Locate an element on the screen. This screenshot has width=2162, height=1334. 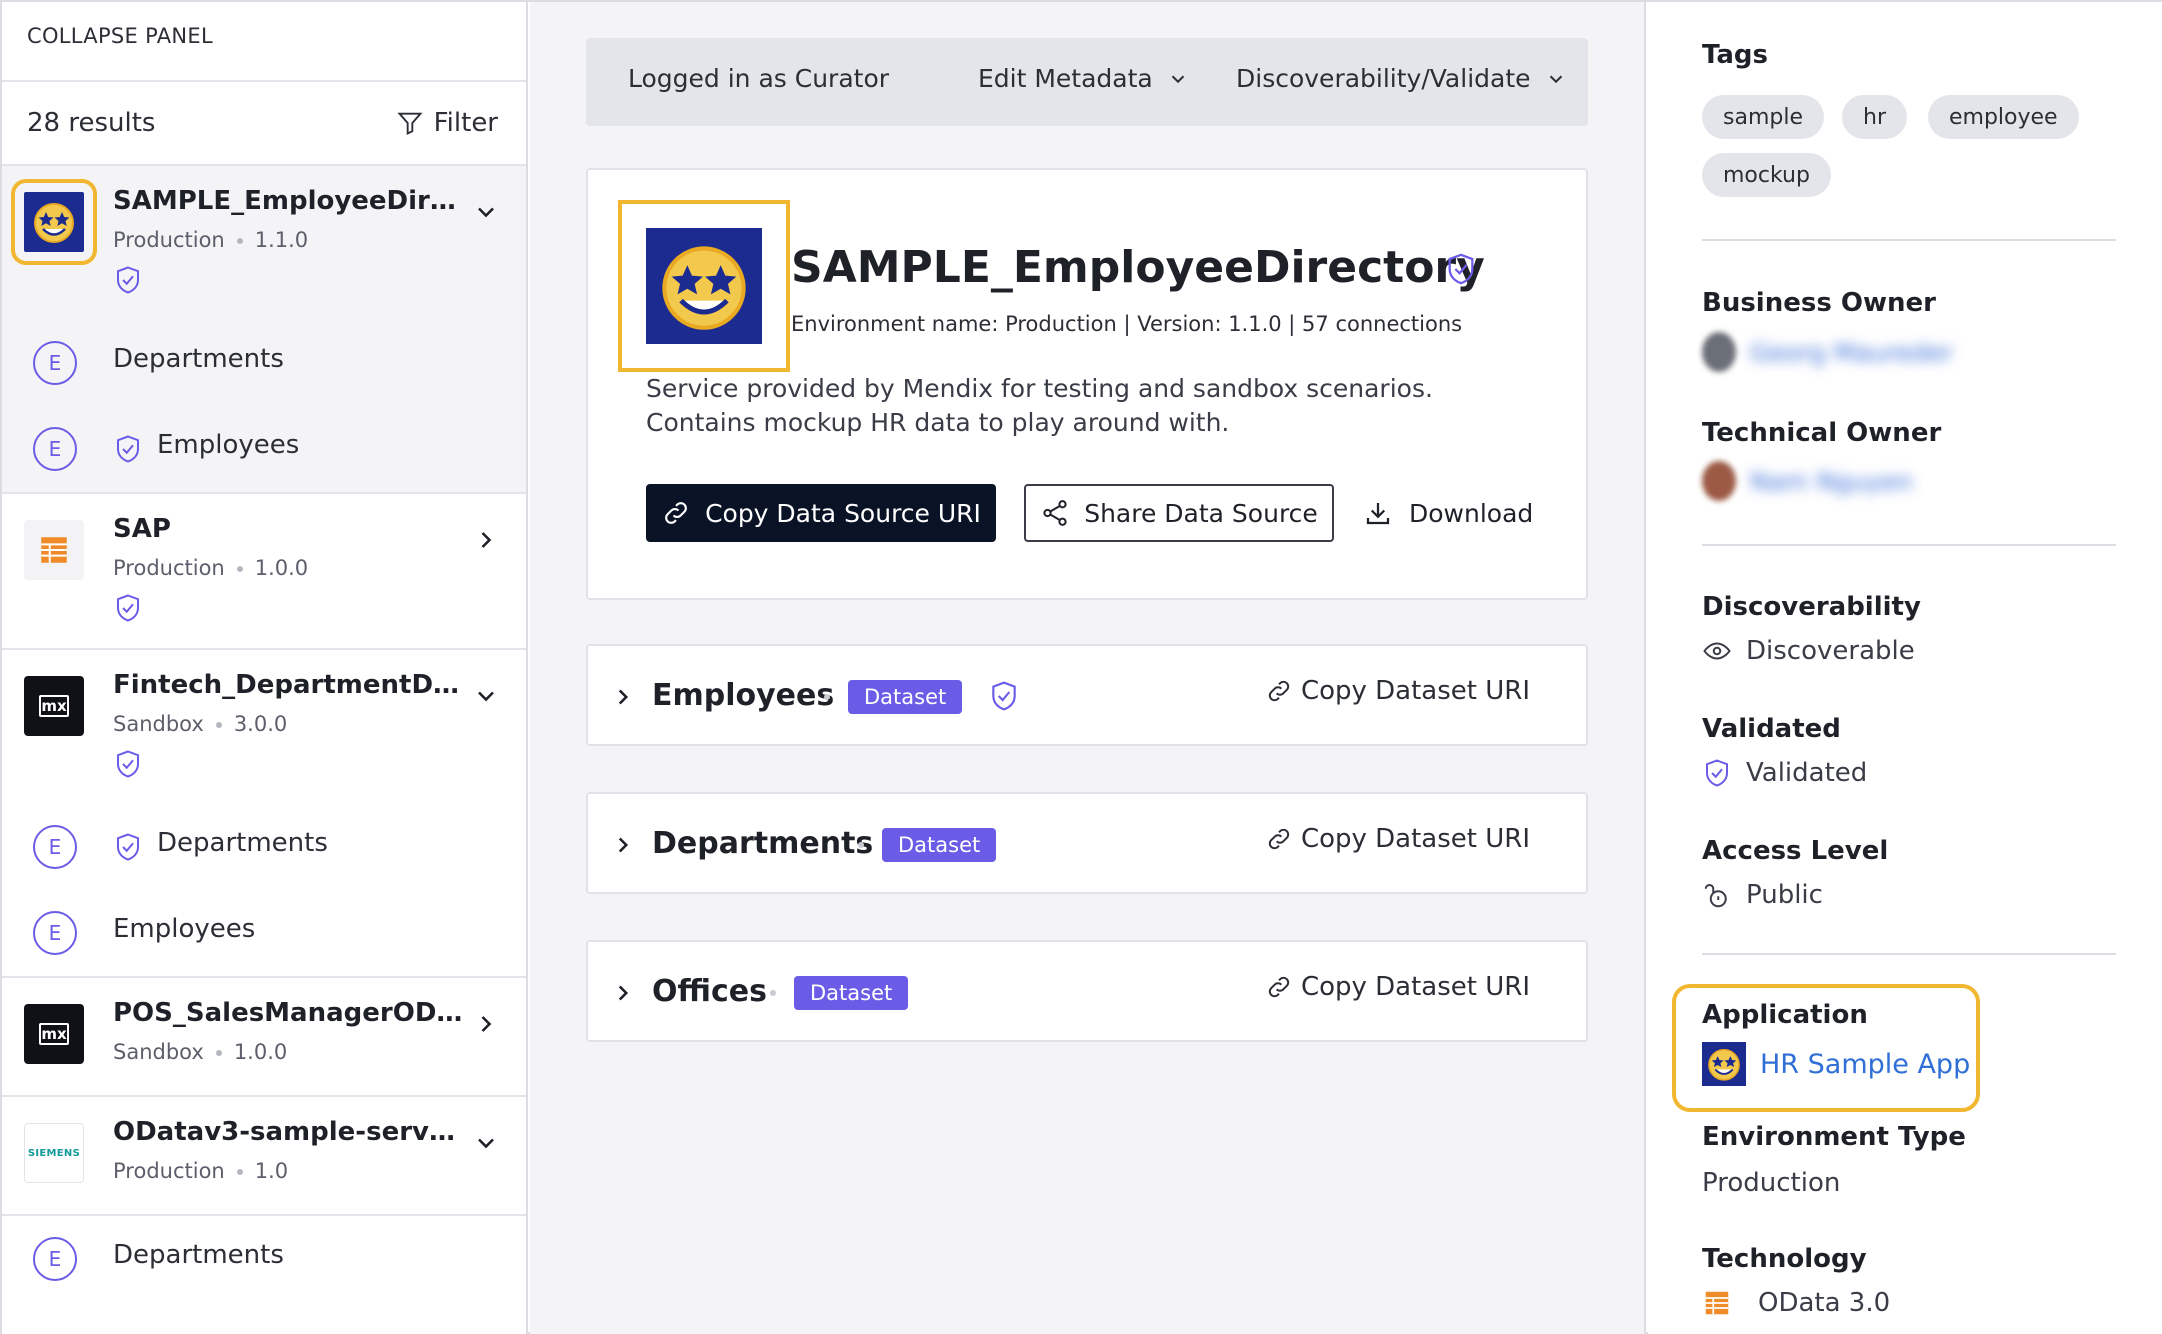
datasource-name: SAMPLE_EmployeeDirectory is located at coordinates (288, 201).